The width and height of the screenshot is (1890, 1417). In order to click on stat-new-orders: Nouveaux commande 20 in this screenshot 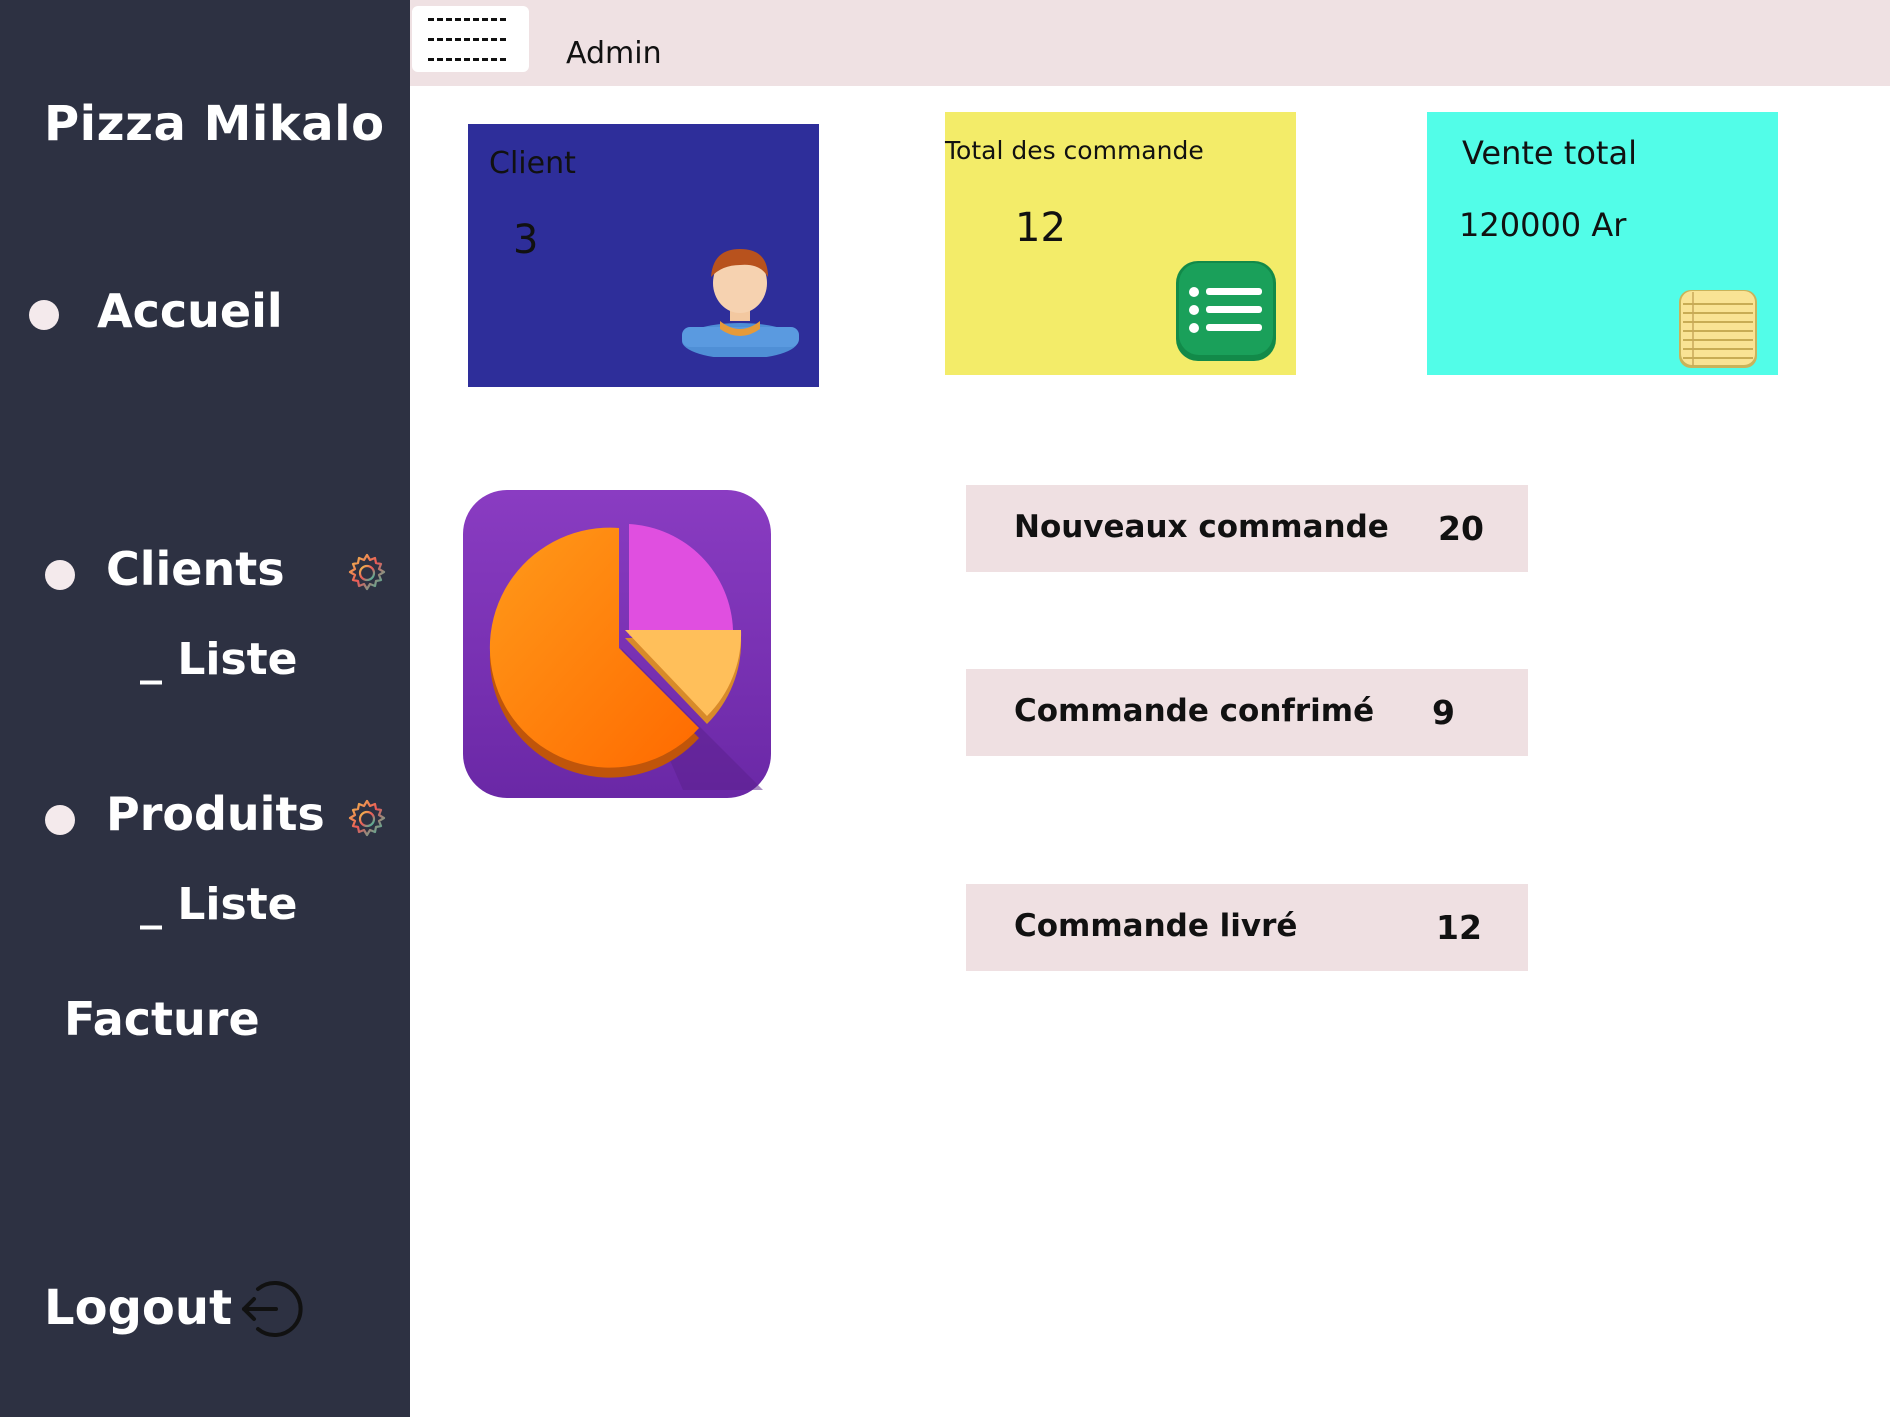, I will do `click(1247, 528)`.